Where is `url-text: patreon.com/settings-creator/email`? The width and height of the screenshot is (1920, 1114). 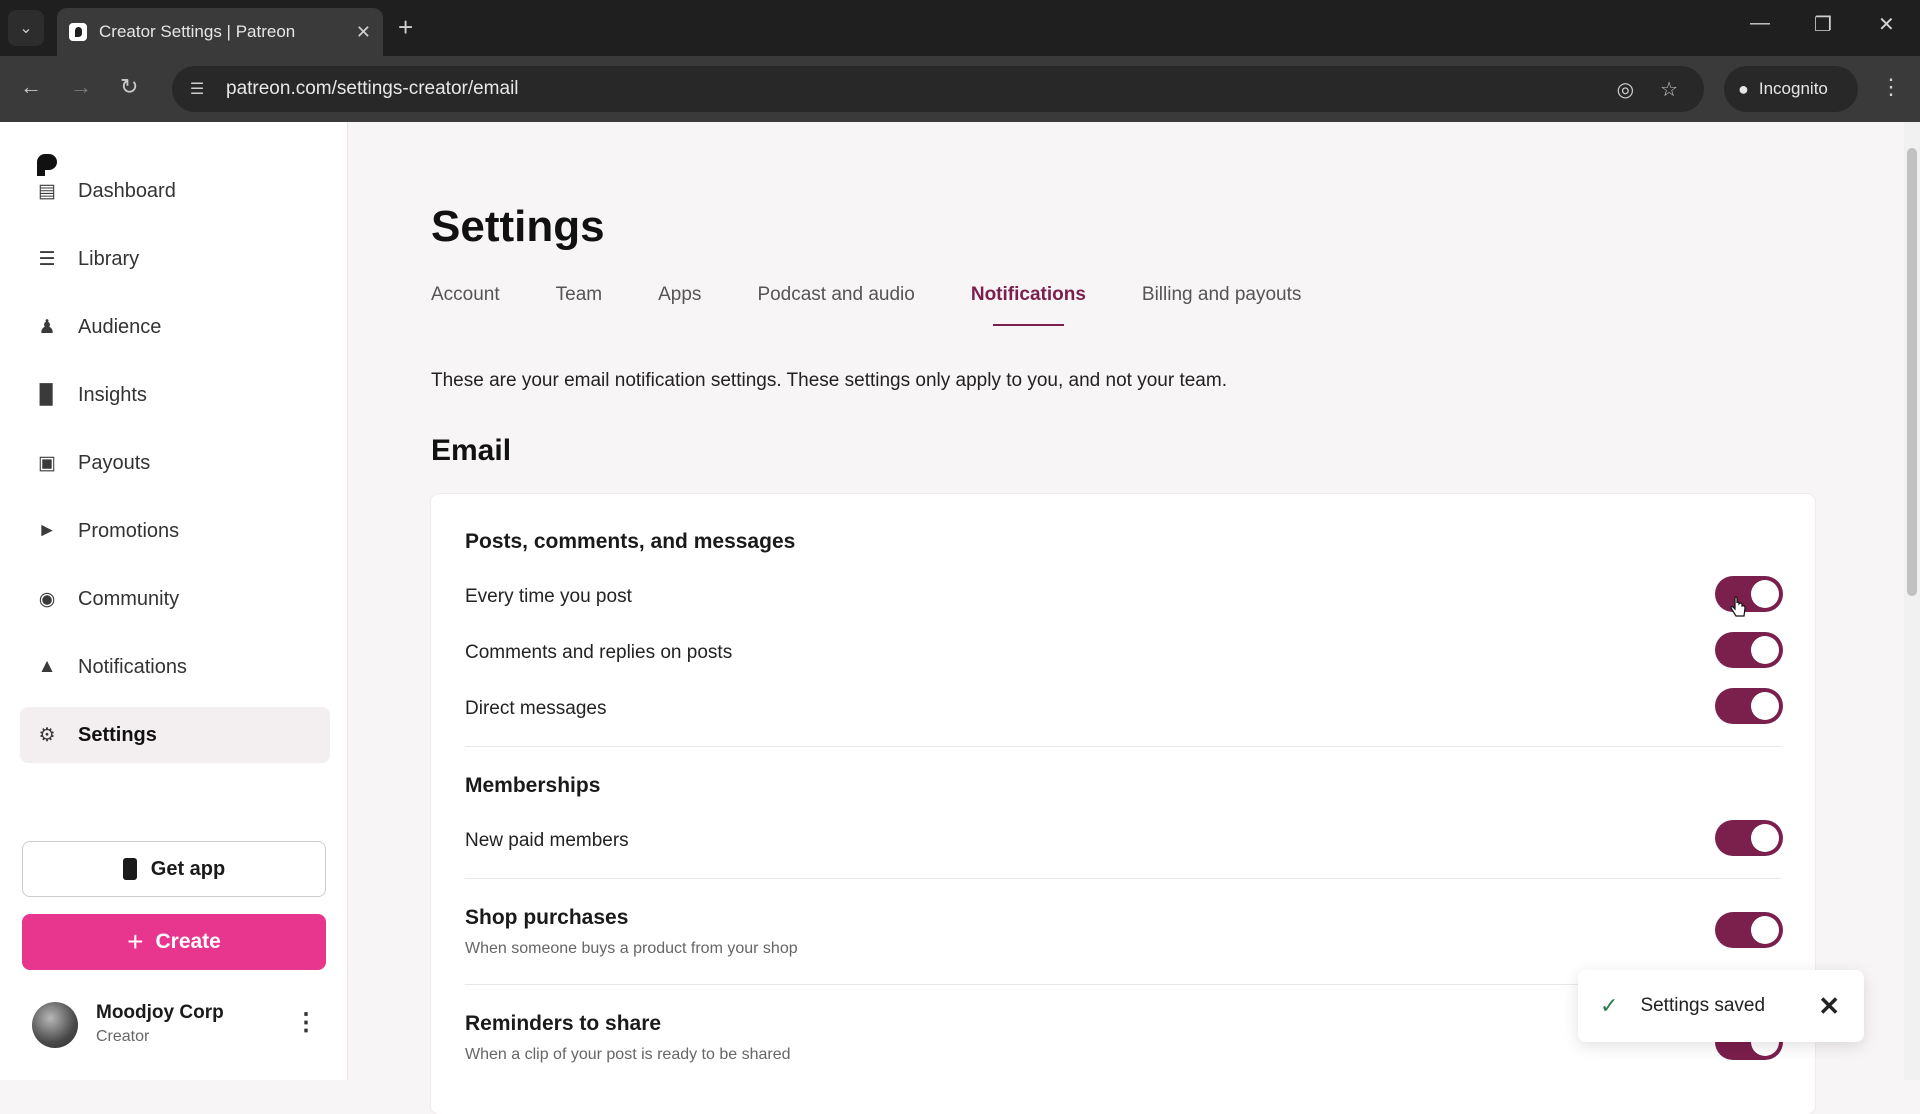
url-text: patreon.com/settings-creator/email is located at coordinates (921, 89).